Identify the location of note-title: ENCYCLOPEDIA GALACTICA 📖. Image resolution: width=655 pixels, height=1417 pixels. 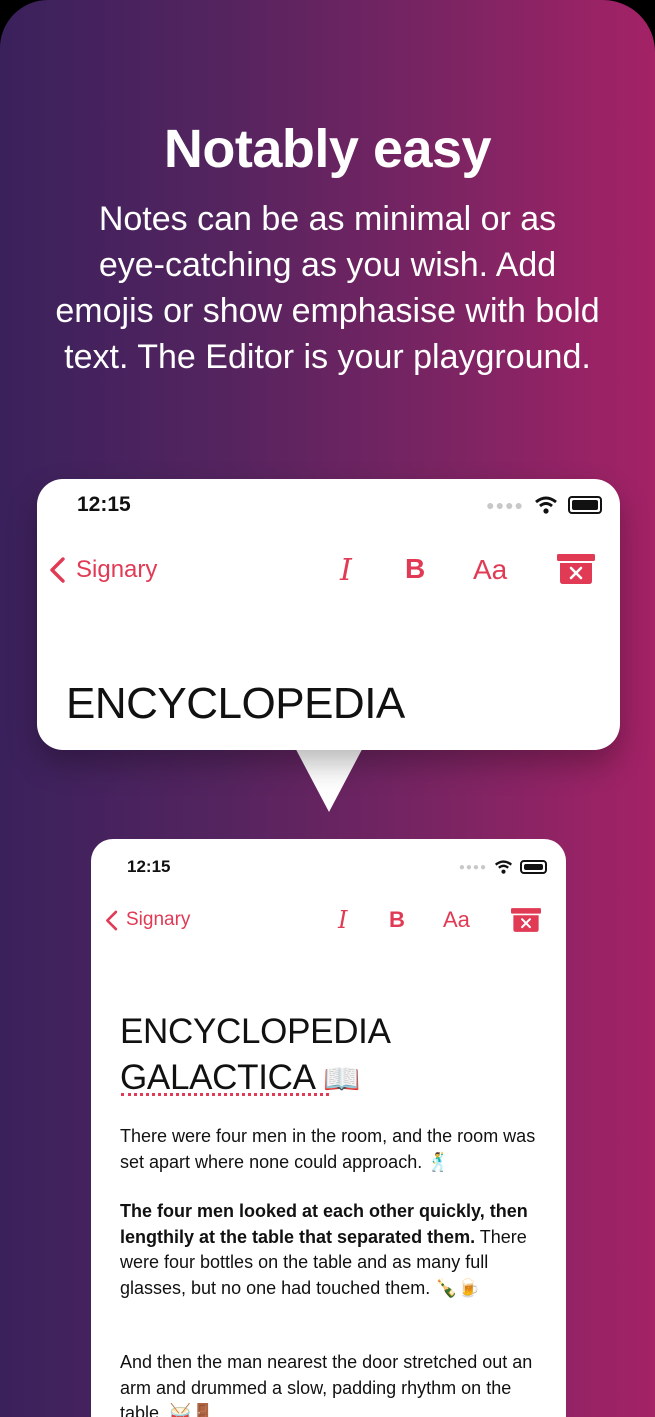
(255, 1056).